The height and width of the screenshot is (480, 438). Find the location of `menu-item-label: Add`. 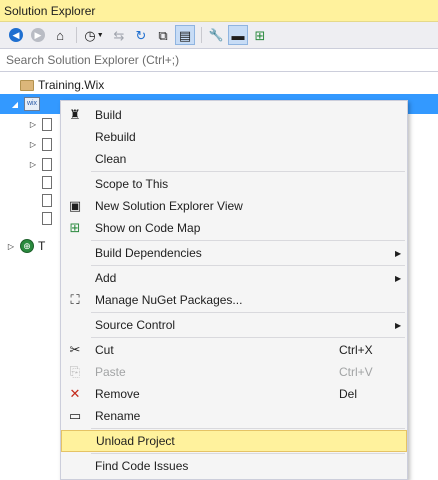

menu-item-label: Add is located at coordinates (106, 278).